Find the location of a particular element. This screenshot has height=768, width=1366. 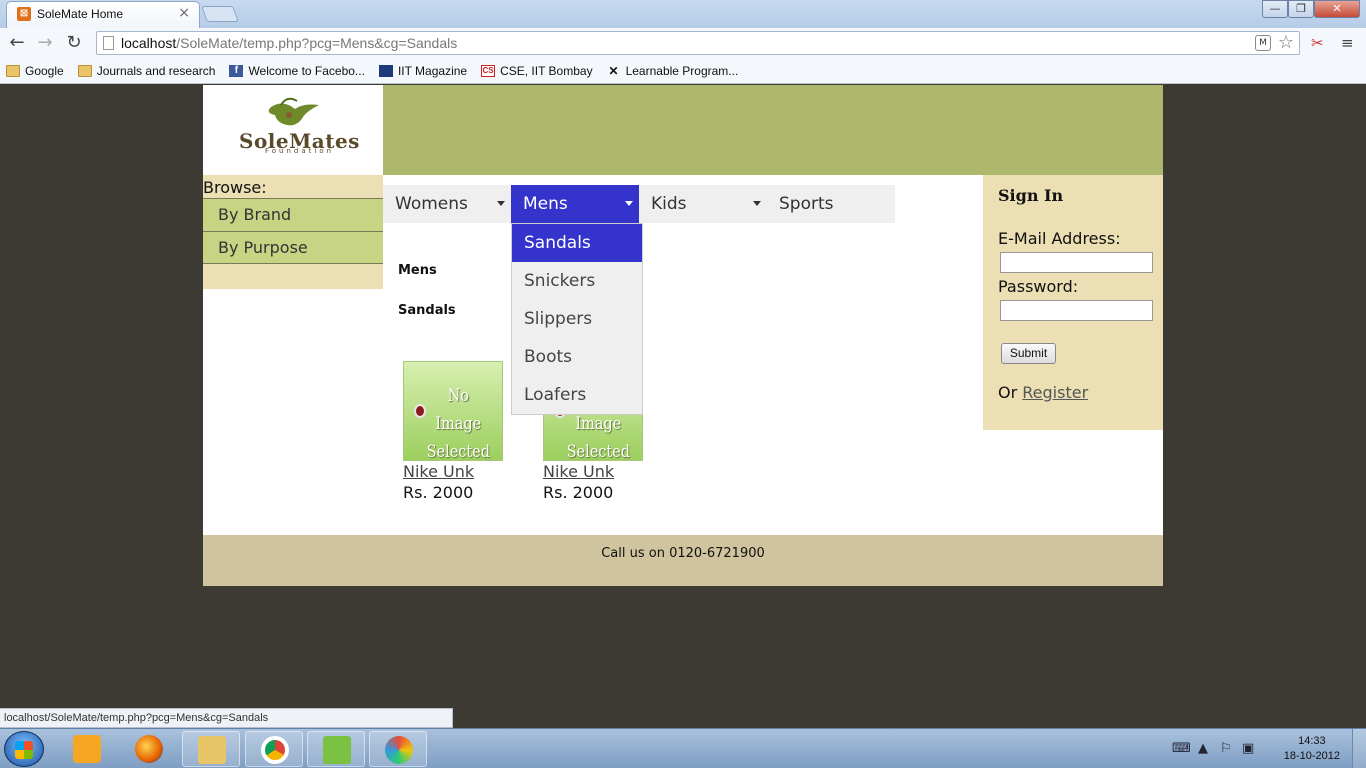

xampp-favicon-icon: ⊠ is located at coordinates (24, 14).